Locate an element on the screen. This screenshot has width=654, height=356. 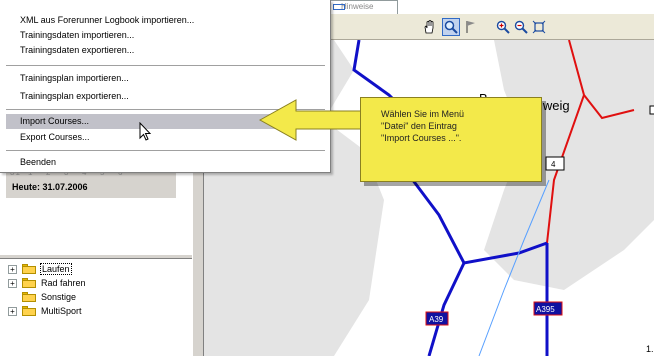
tree-item-label: Rad fahren is located at coordinates (63, 283).